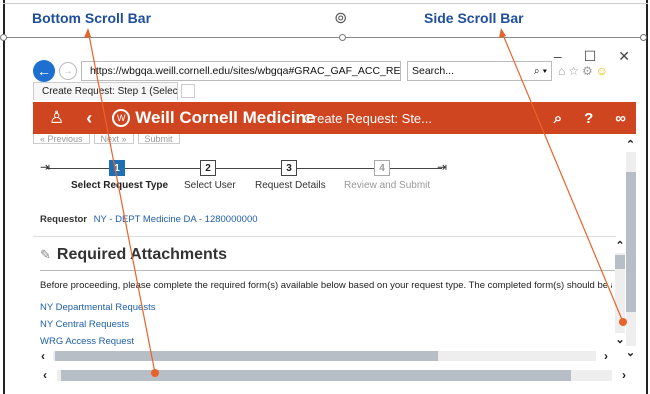 Image resolution: width=650 pixels, height=394 pixels. Describe the element at coordinates (289, 168) in the screenshot. I see `step-3: 3` at that location.